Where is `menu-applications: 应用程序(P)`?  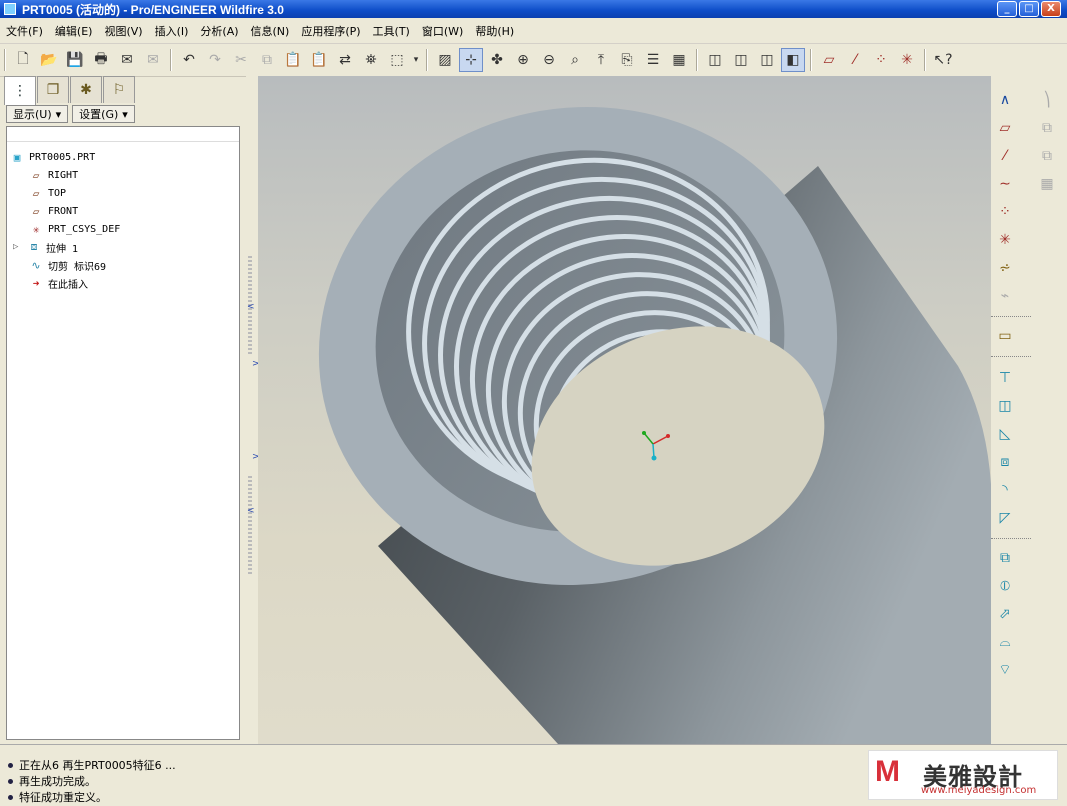 menu-applications: 应用程序(P) is located at coordinates (330, 31).